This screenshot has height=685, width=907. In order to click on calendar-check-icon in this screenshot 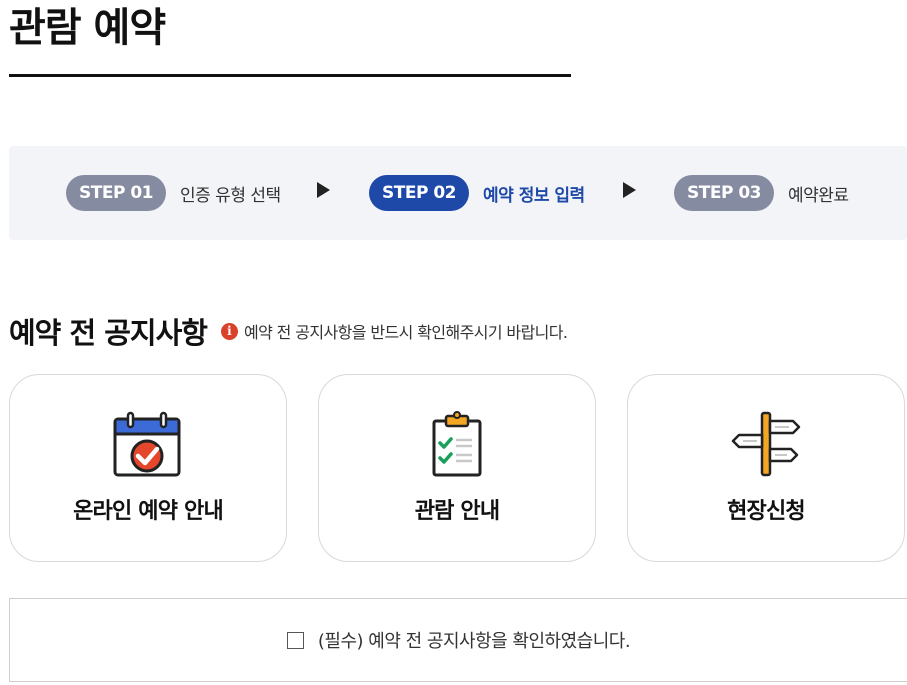, I will do `click(147, 444)`.